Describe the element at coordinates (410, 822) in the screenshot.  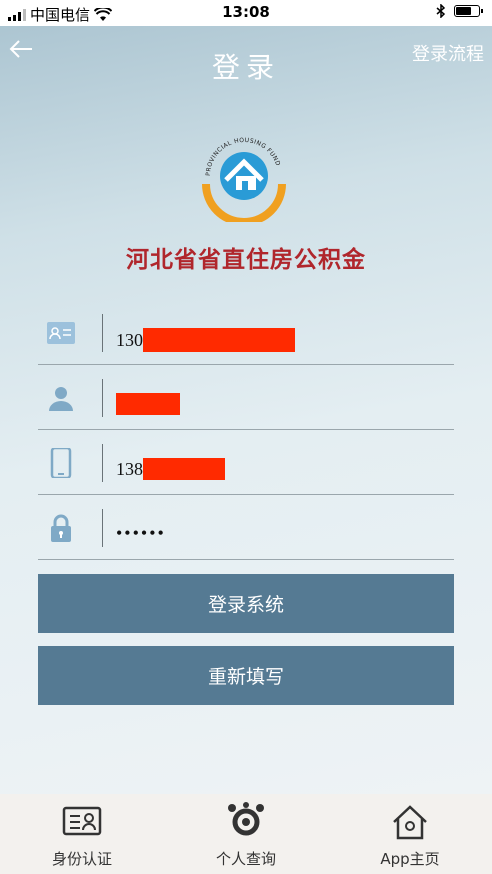
I see `home-icon` at that location.